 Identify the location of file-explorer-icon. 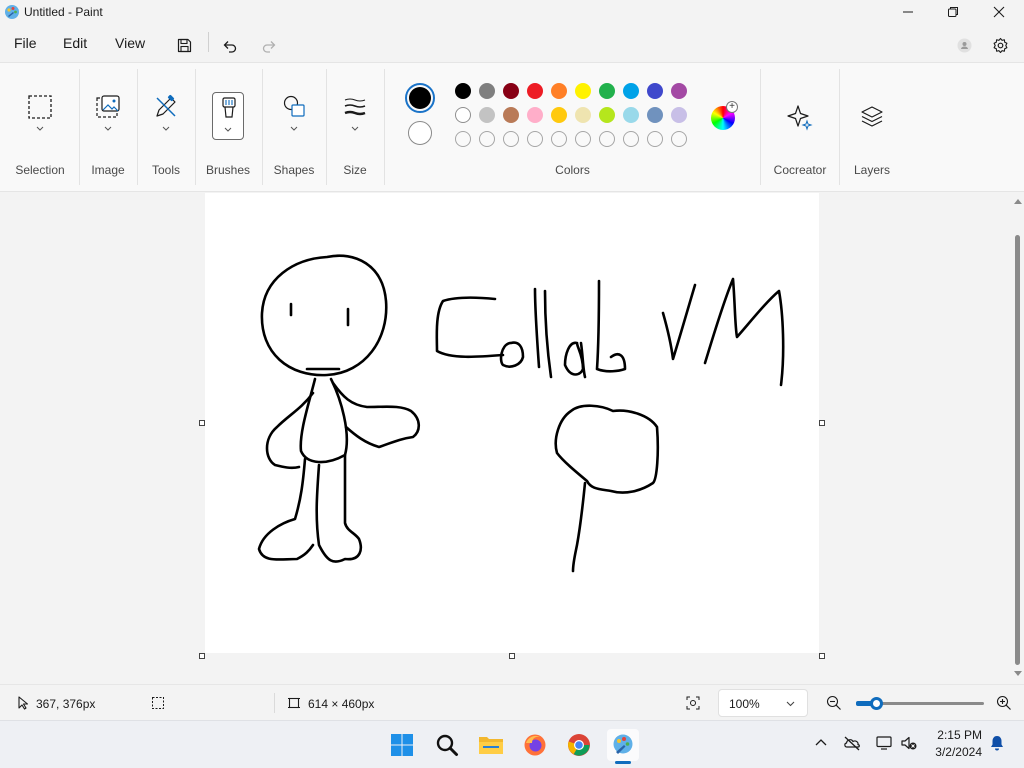
(491, 745).